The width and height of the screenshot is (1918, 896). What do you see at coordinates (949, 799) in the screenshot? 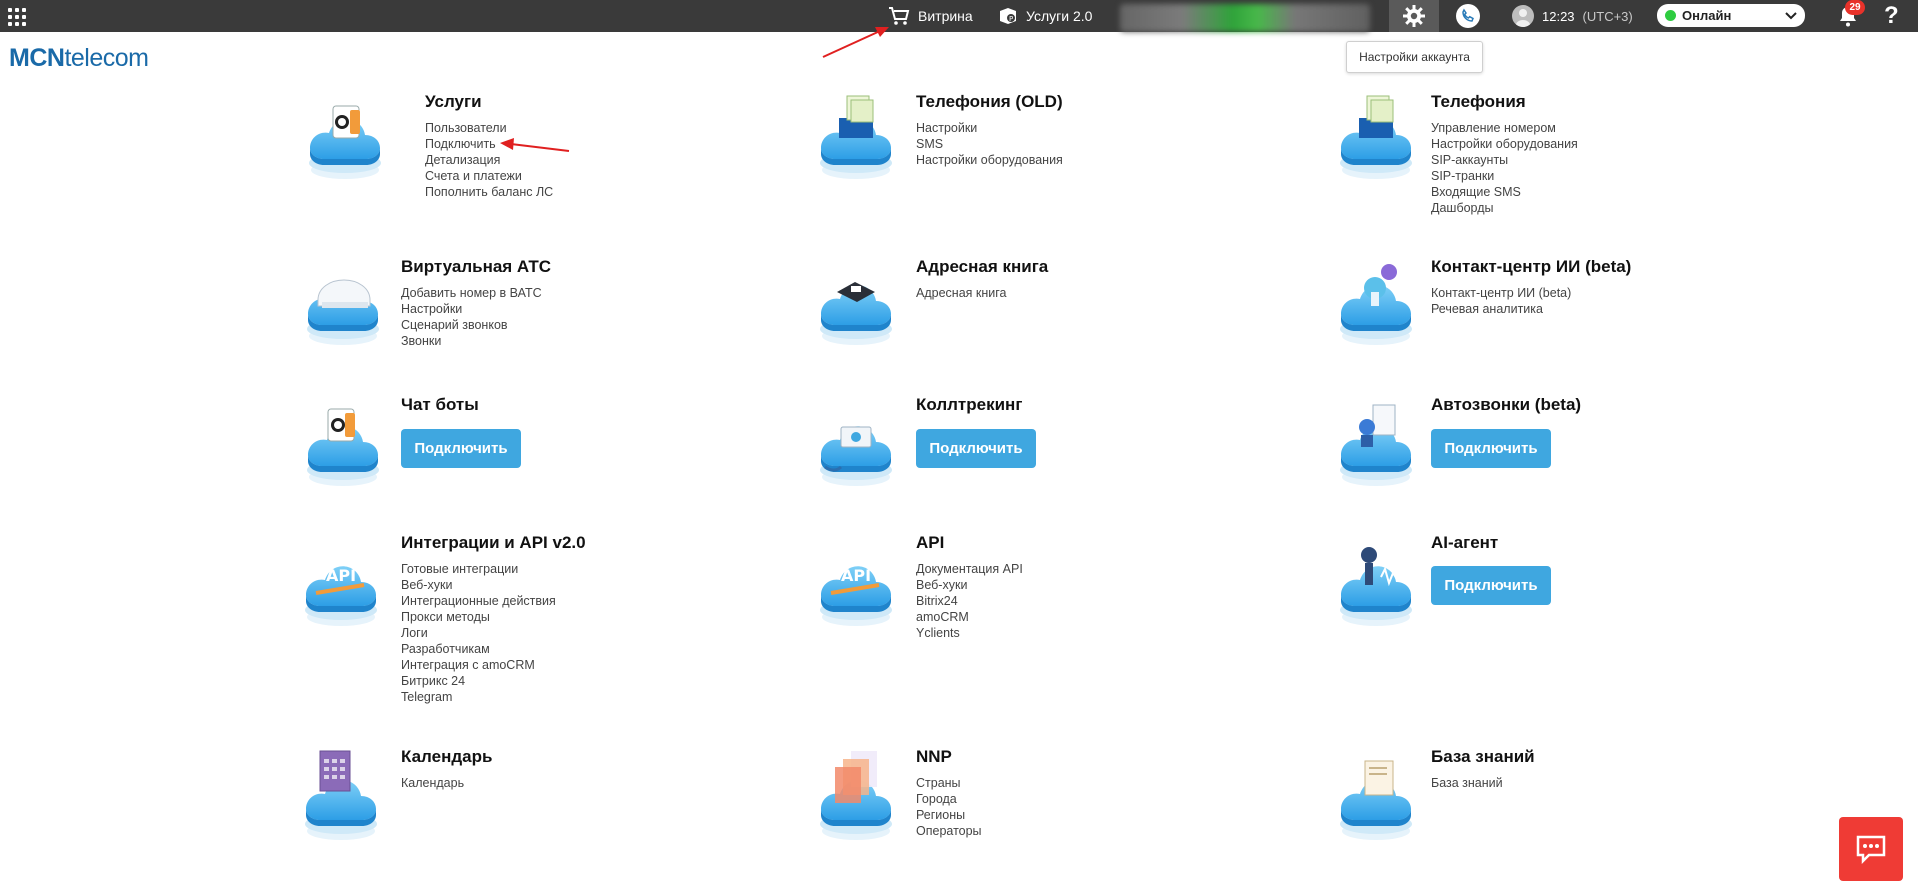
I see `link-cities: Города` at bounding box center [949, 799].